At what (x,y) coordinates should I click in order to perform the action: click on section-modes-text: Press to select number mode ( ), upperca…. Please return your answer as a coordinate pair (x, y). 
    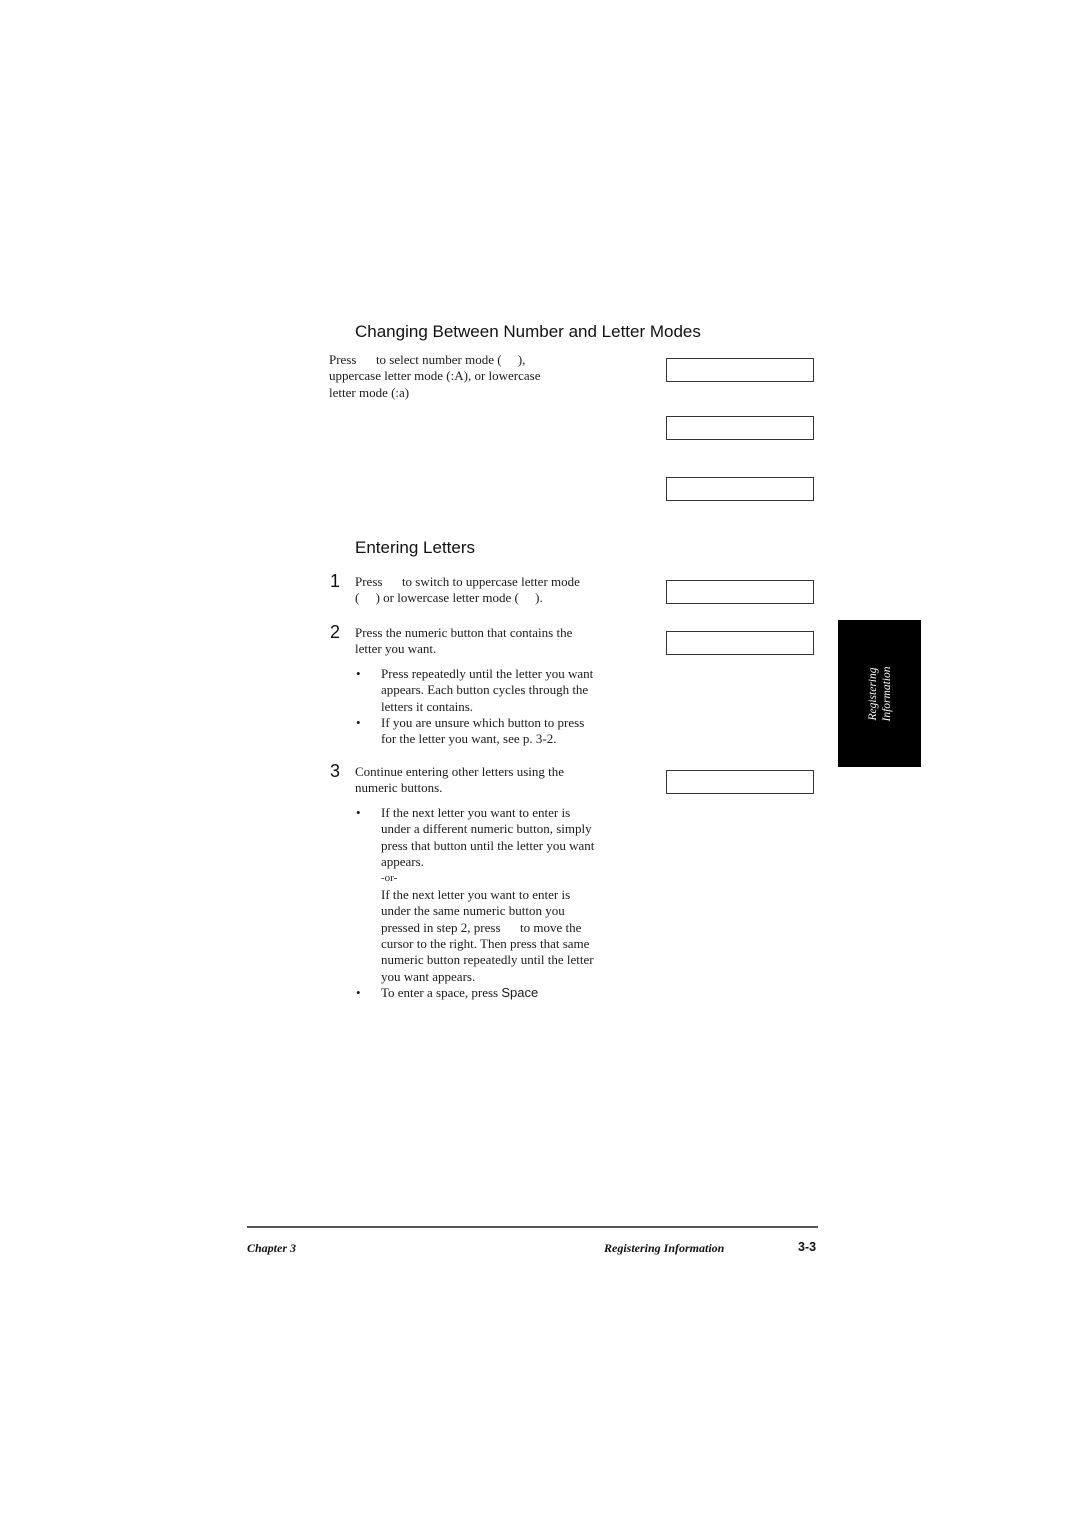
    Looking at the image, I should click on (435, 376).